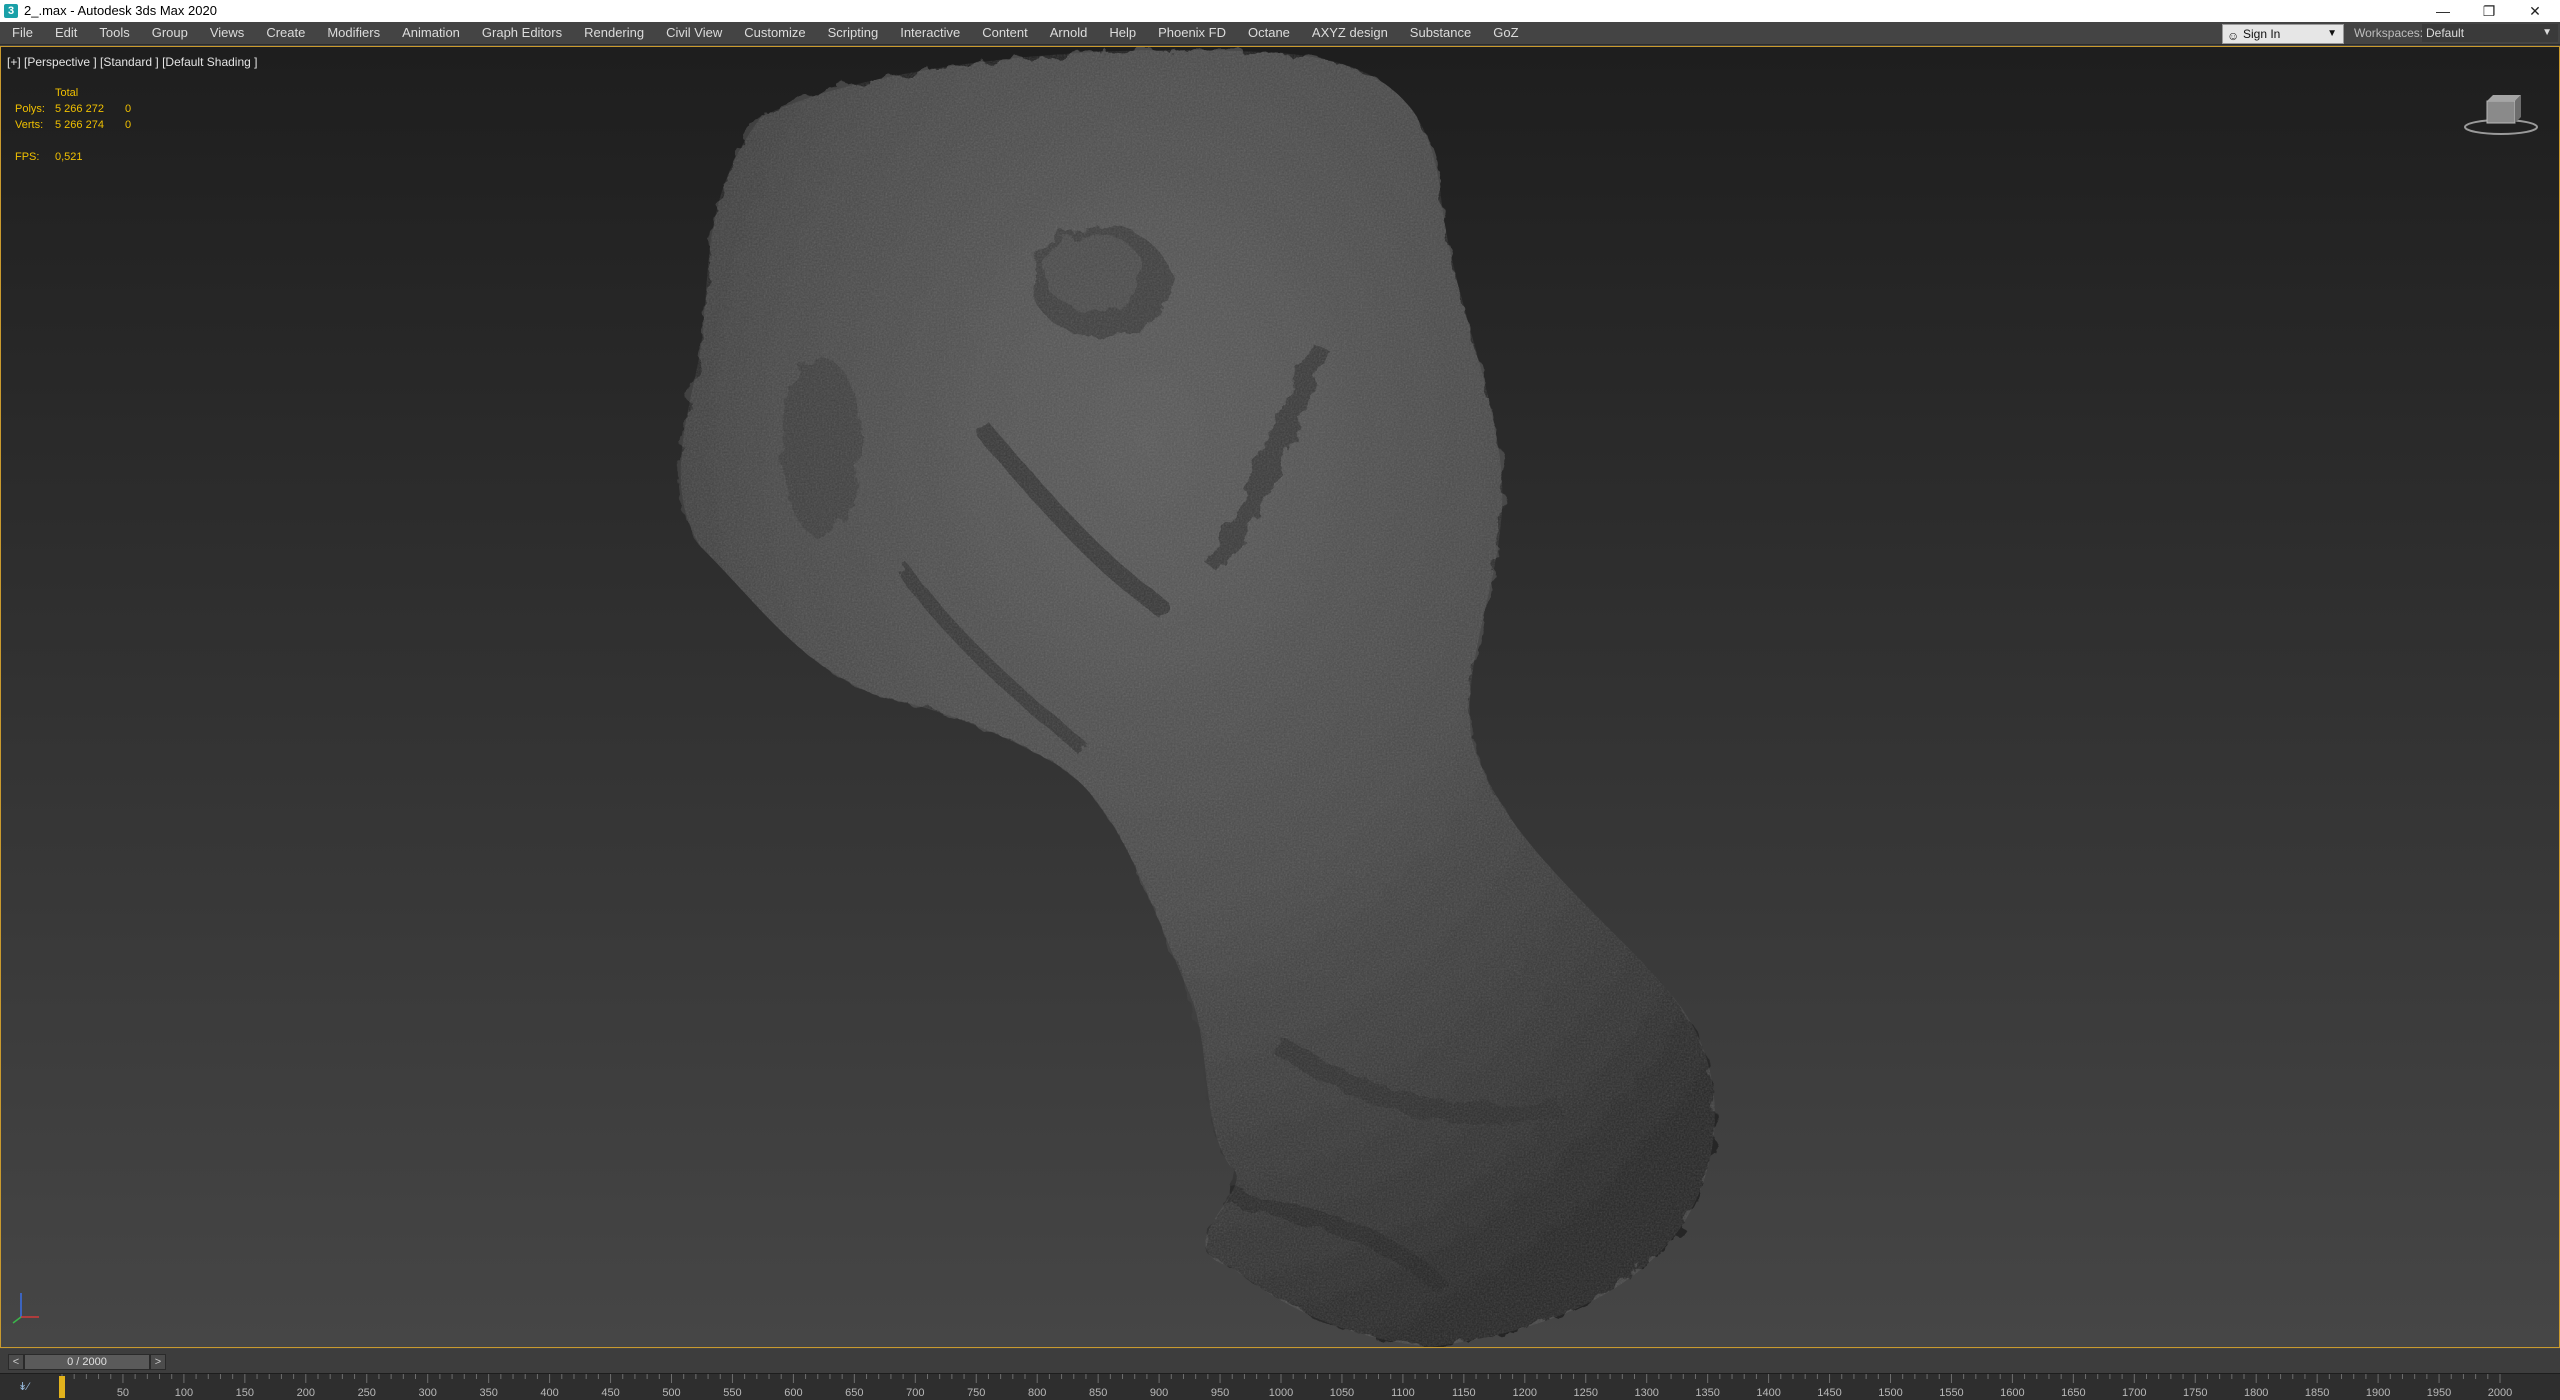 The width and height of the screenshot is (2560, 1400). Describe the element at coordinates (79, 125) in the screenshot. I see `stats-verts-value: 5 266 274` at that location.